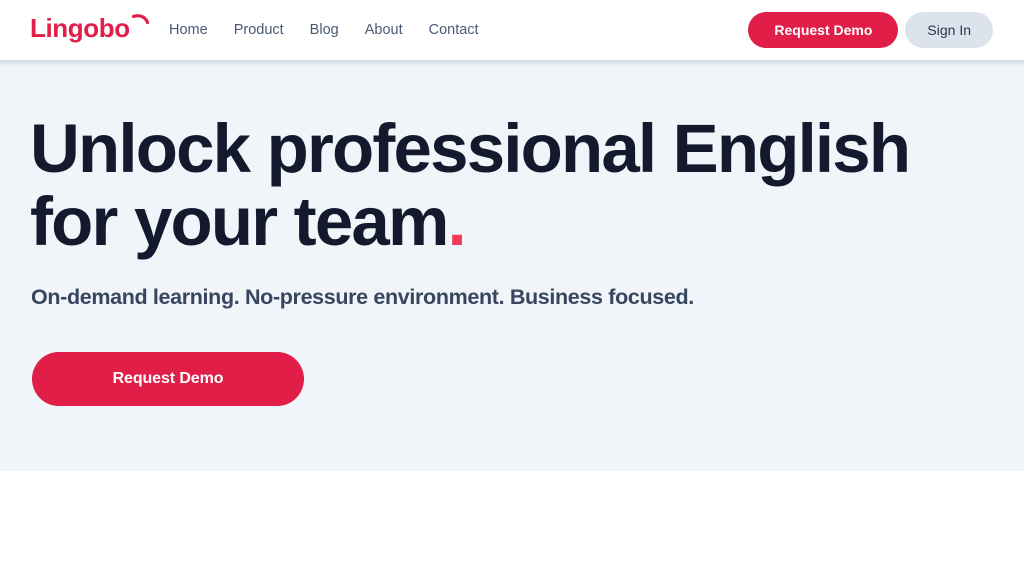 The image size is (1024, 576). Describe the element at coordinates (188, 30) in the screenshot. I see `nav-link-home: Home` at that location.